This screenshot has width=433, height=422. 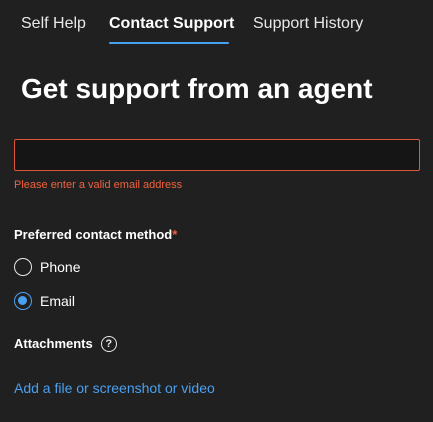 What do you see at coordinates (53, 343) in the screenshot?
I see `attachments-label: Attachments` at bounding box center [53, 343].